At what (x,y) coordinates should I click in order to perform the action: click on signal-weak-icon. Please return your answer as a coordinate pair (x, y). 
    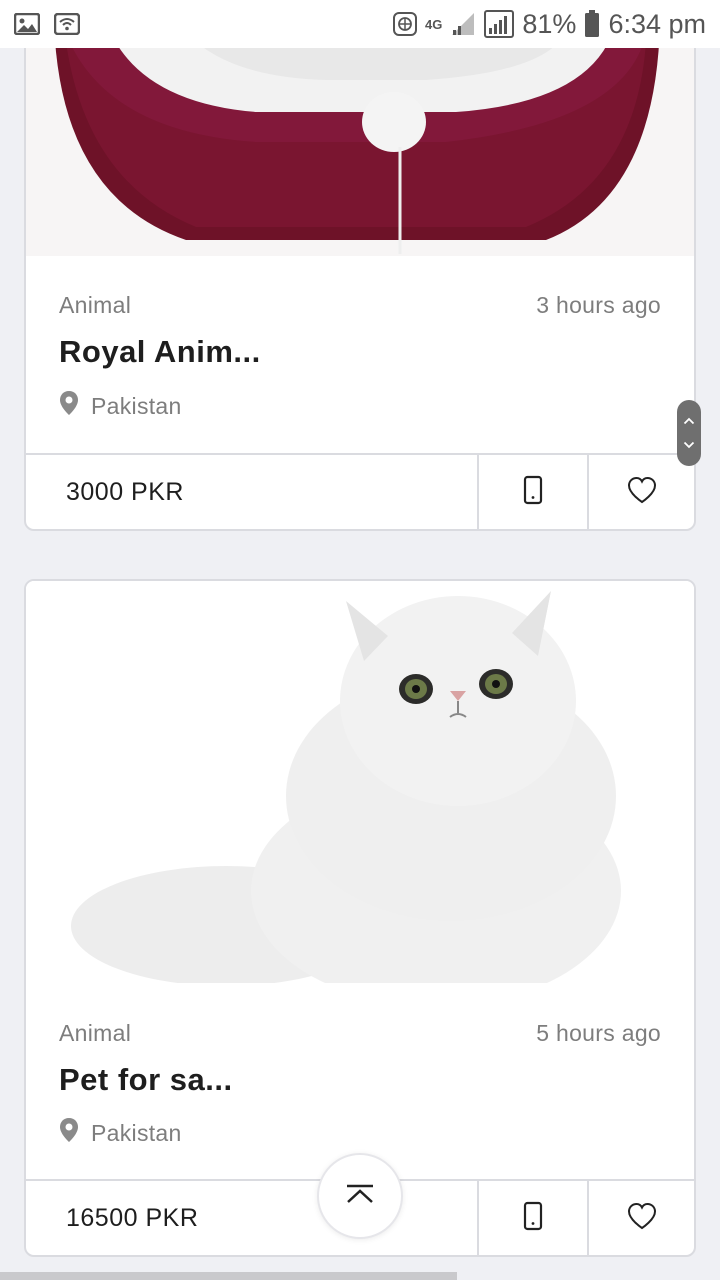
    Looking at the image, I should click on (463, 24).